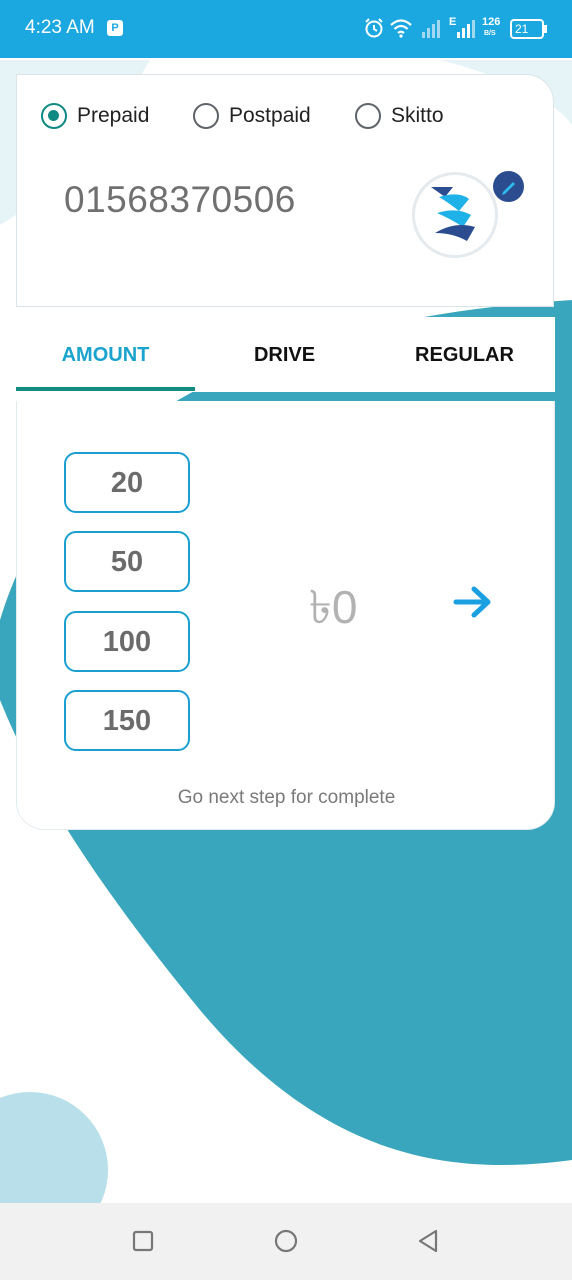  I want to click on amount-display: ৳0, so click(333, 611).